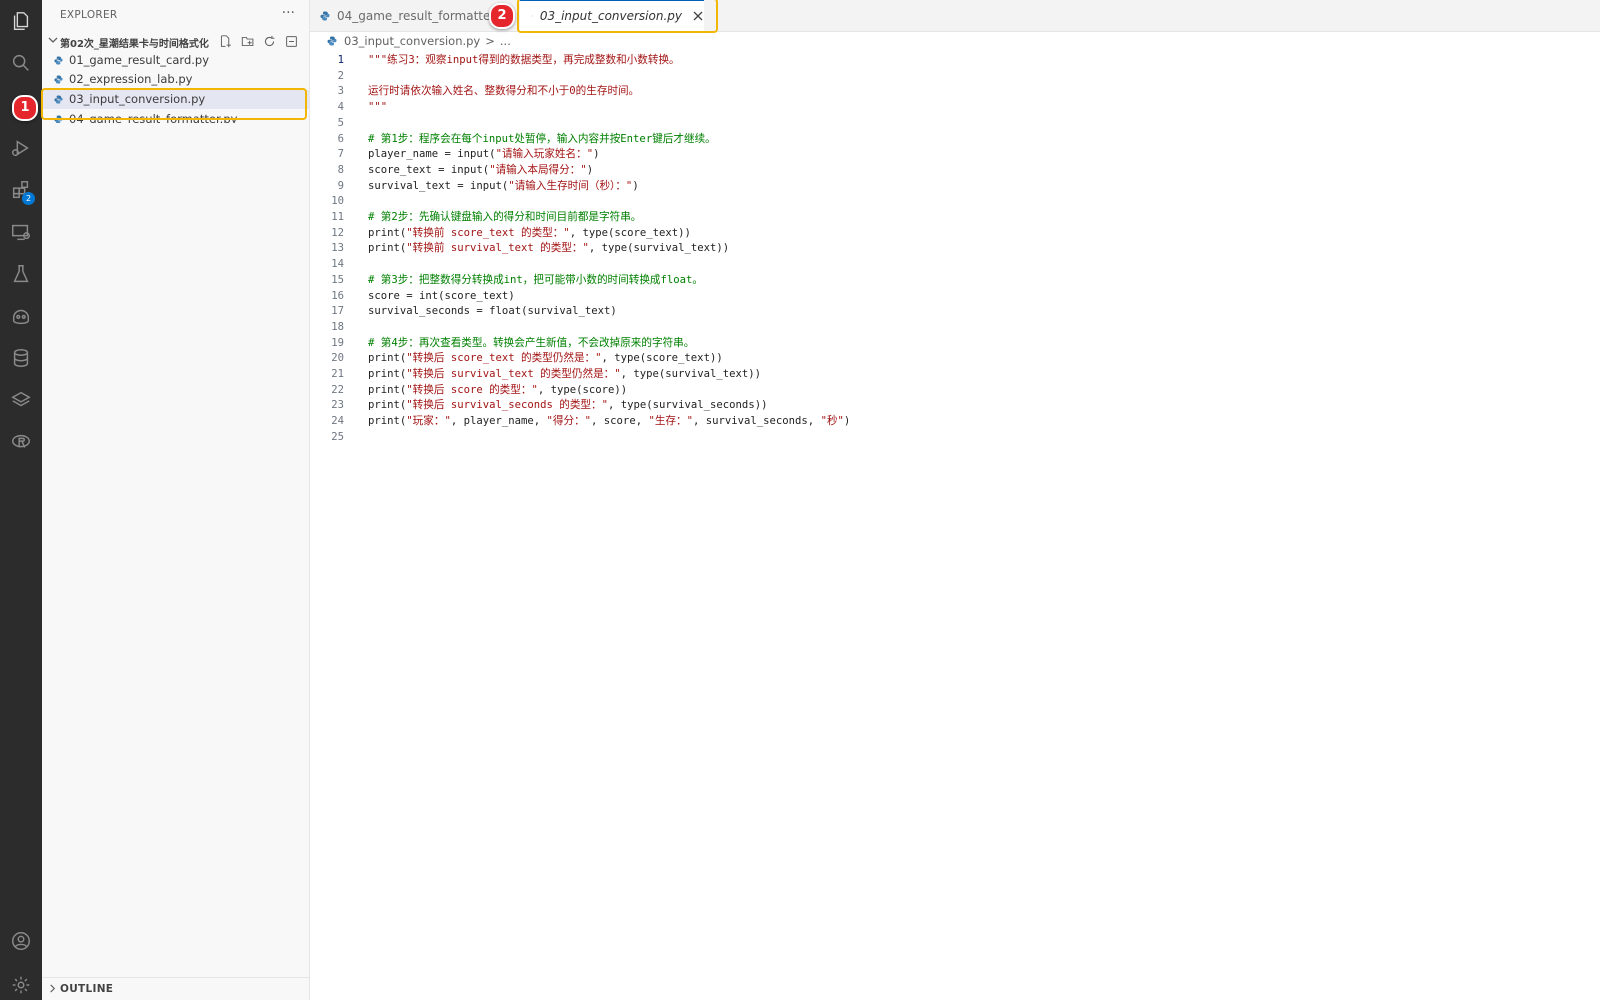  I want to click on line-number: 4, so click(340, 107).